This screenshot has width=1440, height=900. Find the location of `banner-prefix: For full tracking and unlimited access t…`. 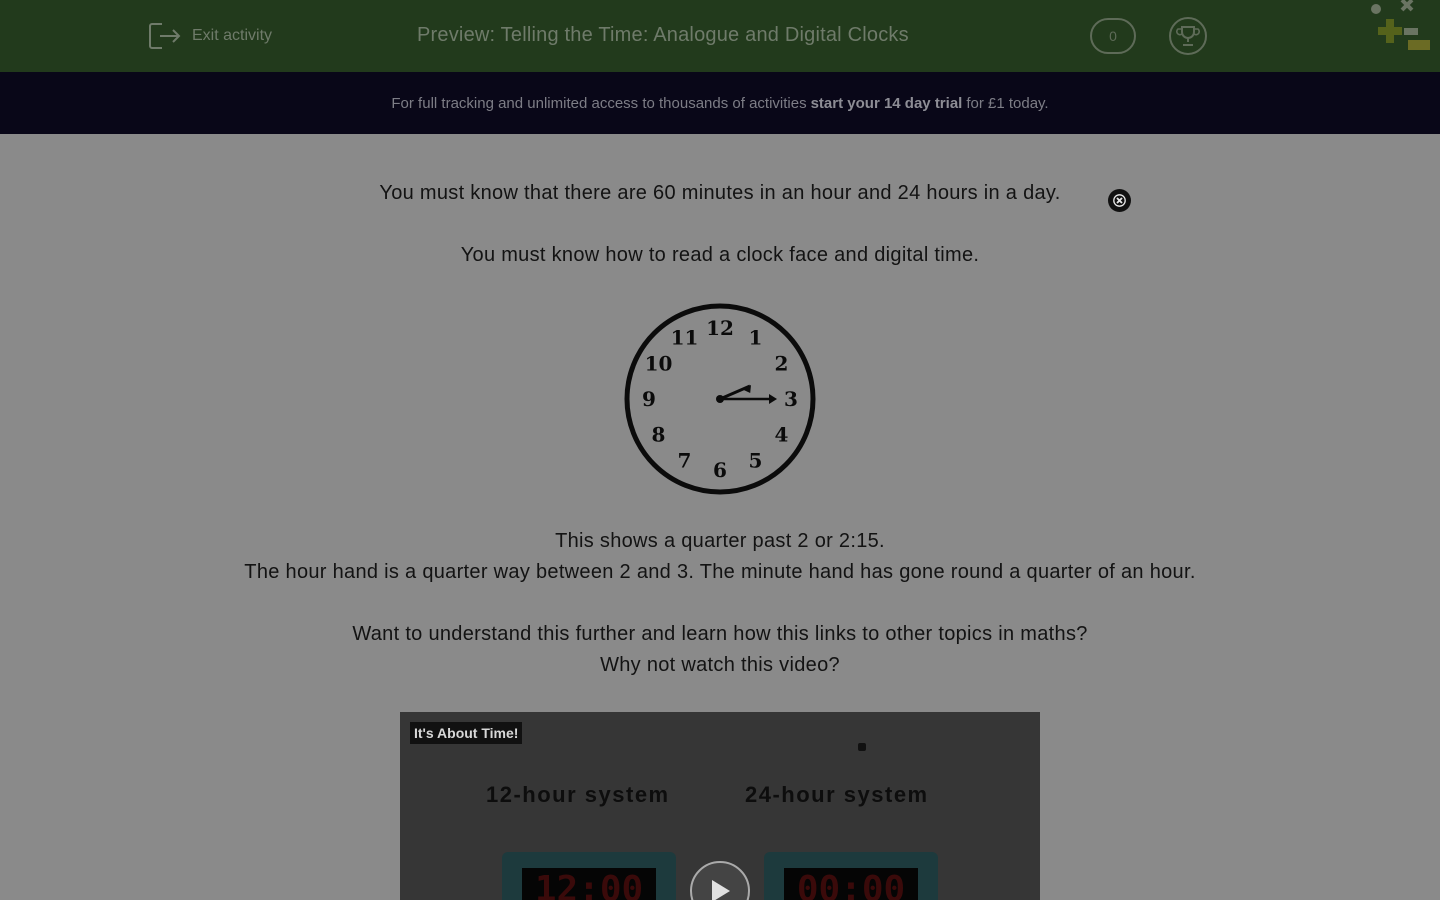

banner-prefix: For full tracking and unlimited access t… is located at coordinates (599, 103).